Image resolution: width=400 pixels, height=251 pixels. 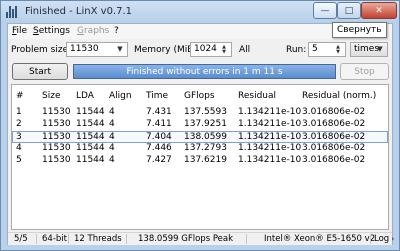 I want to click on window-title: Finished - LinX v0.7.1, so click(x=79, y=11).